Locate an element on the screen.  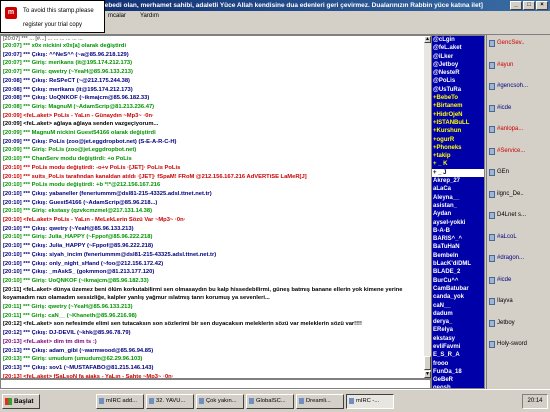
nick-item: +ogurR is located at coordinates (458, 140).